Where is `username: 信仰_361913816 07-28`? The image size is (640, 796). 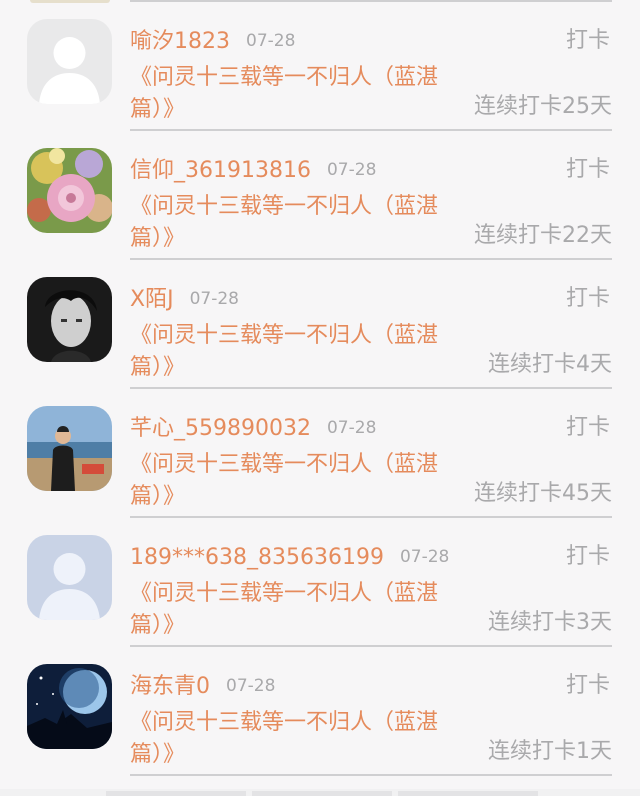 username: 信仰_361913816 07-28 is located at coordinates (253, 170).